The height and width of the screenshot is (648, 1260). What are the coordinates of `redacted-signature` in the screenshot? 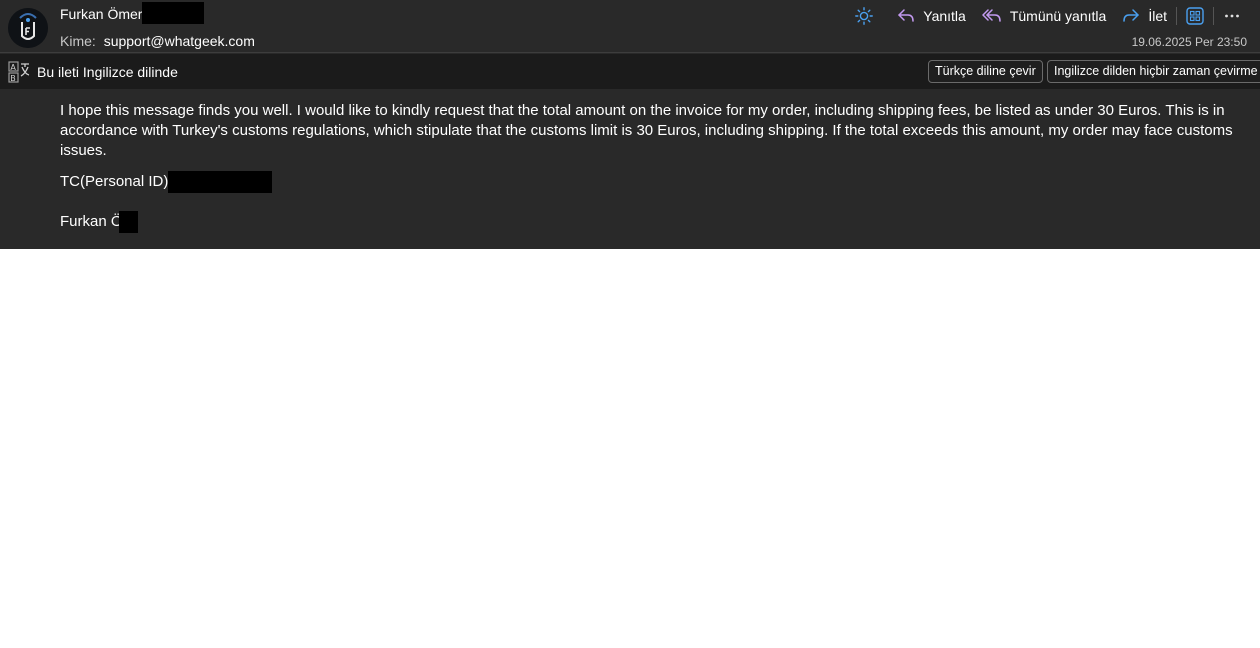 It's located at (128, 222).